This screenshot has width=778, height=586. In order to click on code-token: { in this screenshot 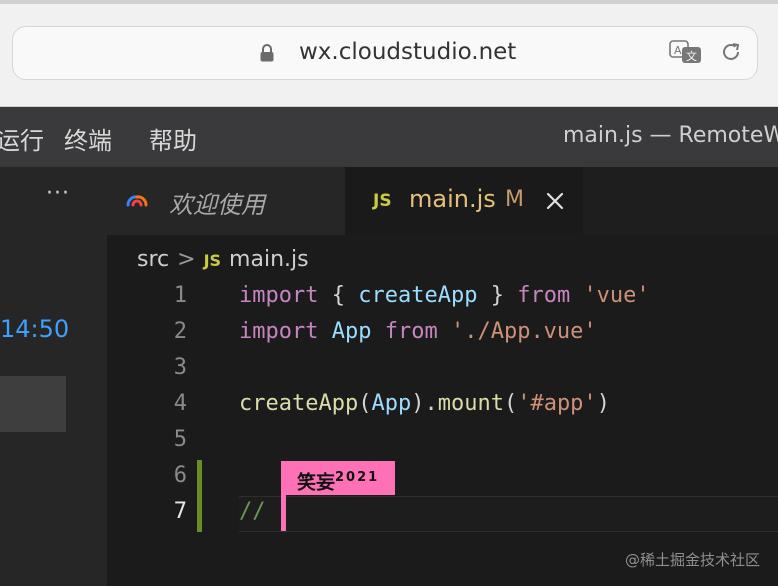, I will do `click(338, 295)`.